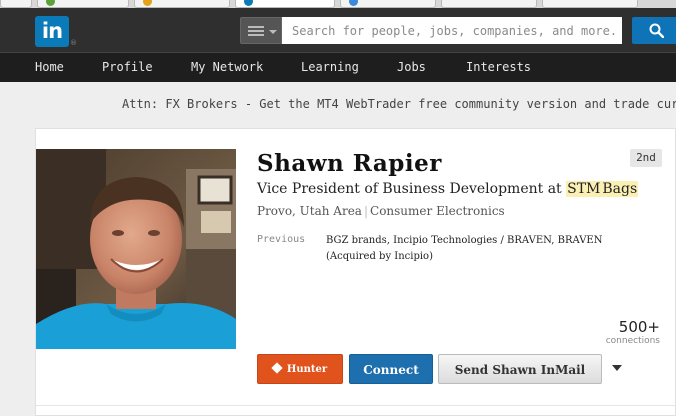 Image resolution: width=676 pixels, height=416 pixels. I want to click on profile-photo-image, so click(136, 249).